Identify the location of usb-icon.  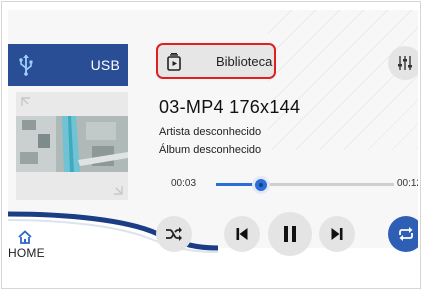
(26, 65).